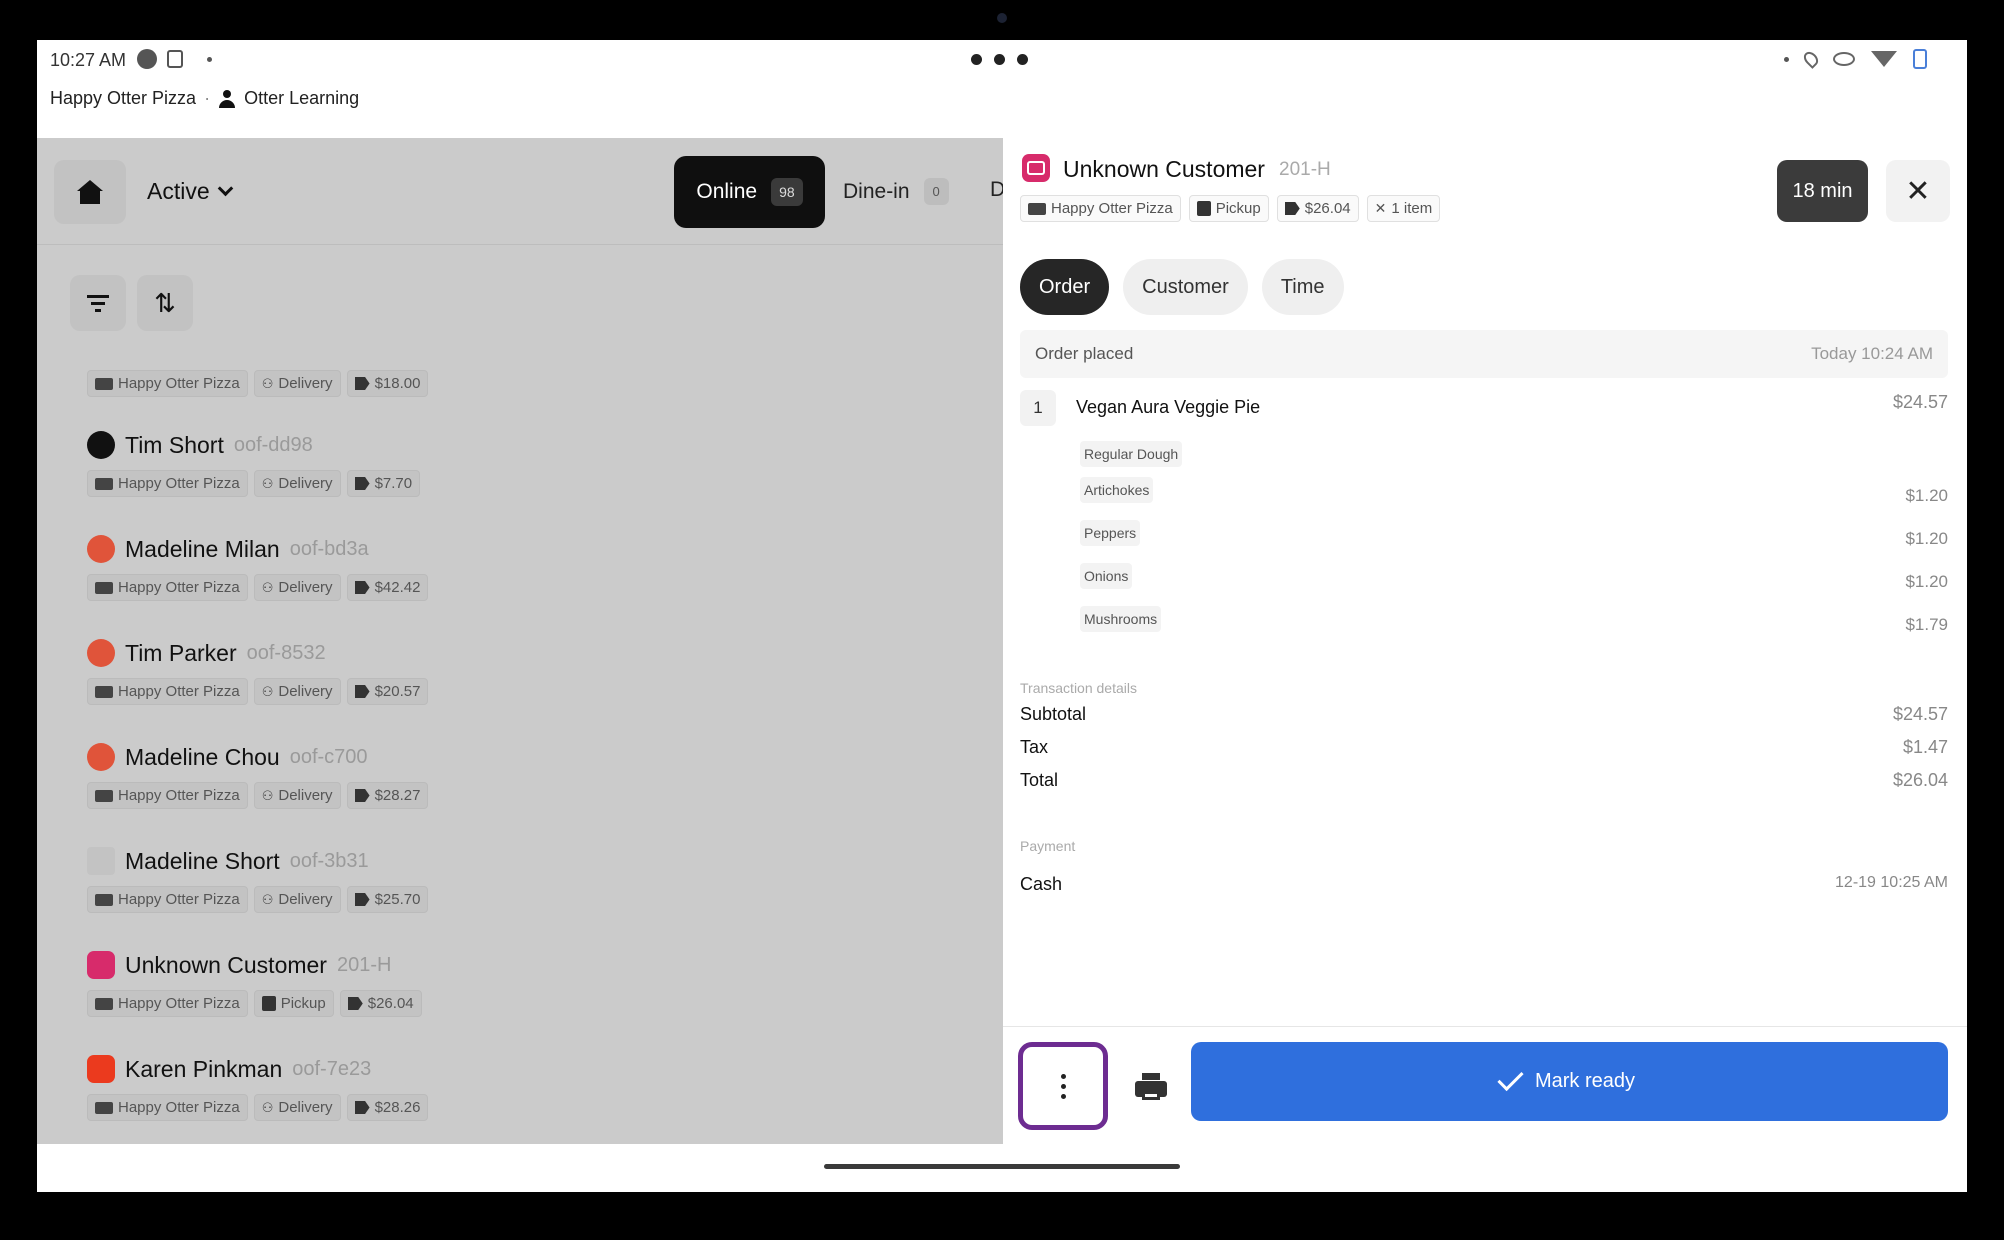  Describe the element at coordinates (1855, 59) in the screenshot. I see `status-icons-right` at that location.